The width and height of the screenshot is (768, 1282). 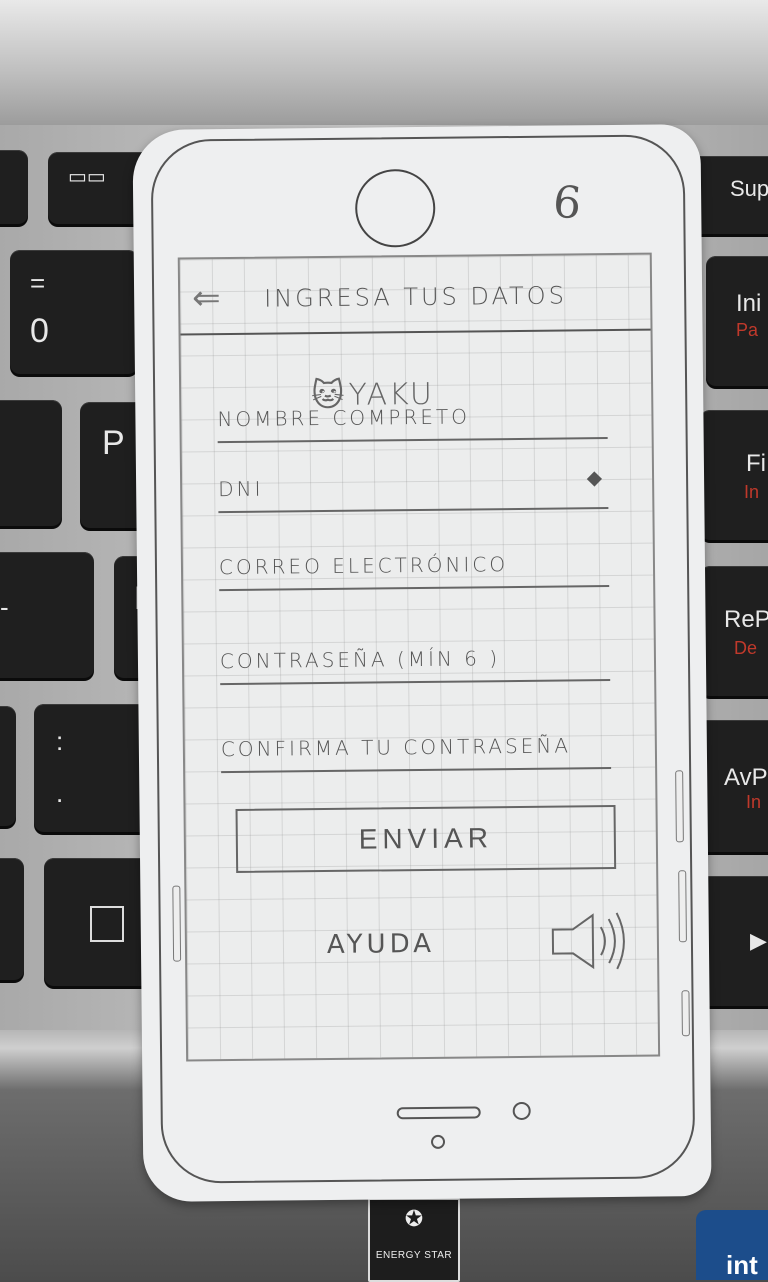 I want to click on help-link: AYUDA, so click(x=381, y=944).